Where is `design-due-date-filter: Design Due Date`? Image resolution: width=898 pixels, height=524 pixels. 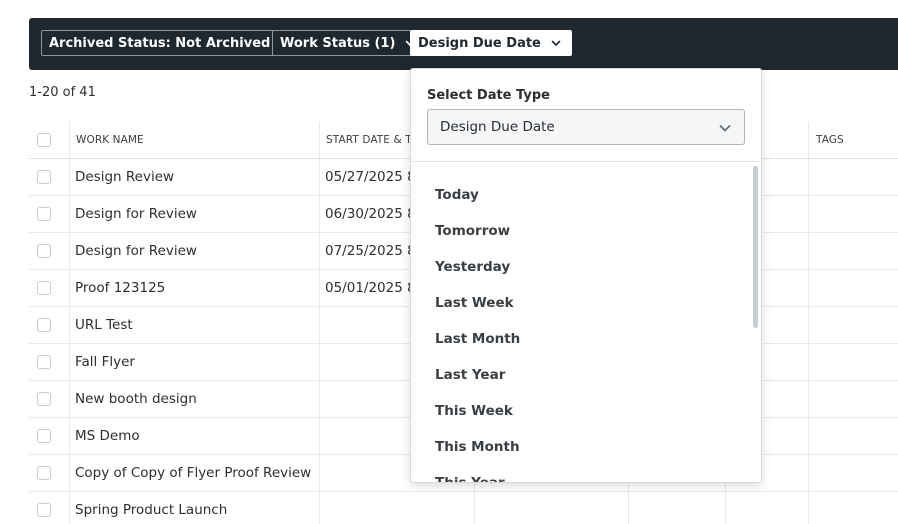 design-due-date-filter: Design Due Date is located at coordinates (491, 43).